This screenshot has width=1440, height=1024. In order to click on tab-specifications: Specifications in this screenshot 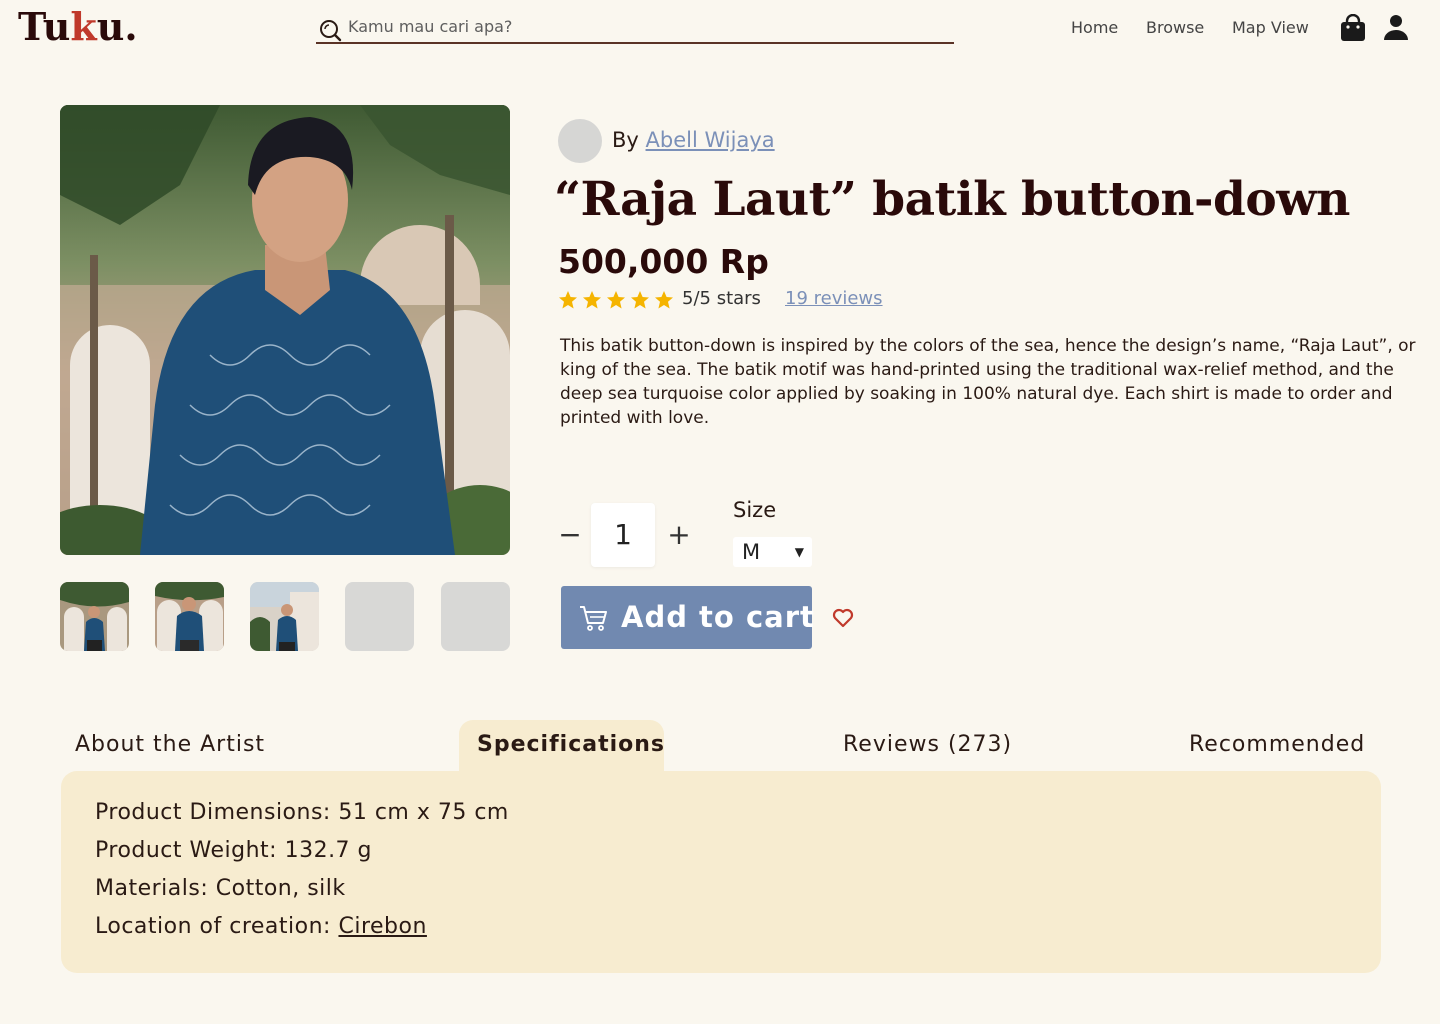, I will do `click(571, 744)`.